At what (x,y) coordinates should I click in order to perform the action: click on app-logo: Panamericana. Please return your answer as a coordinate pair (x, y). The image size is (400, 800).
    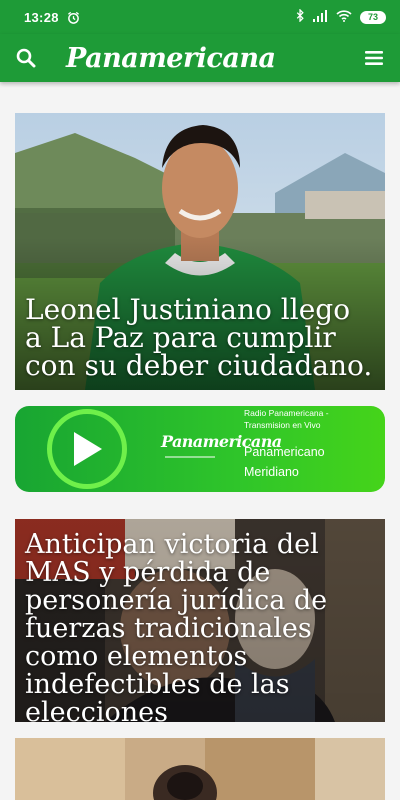
    Looking at the image, I should click on (171, 58).